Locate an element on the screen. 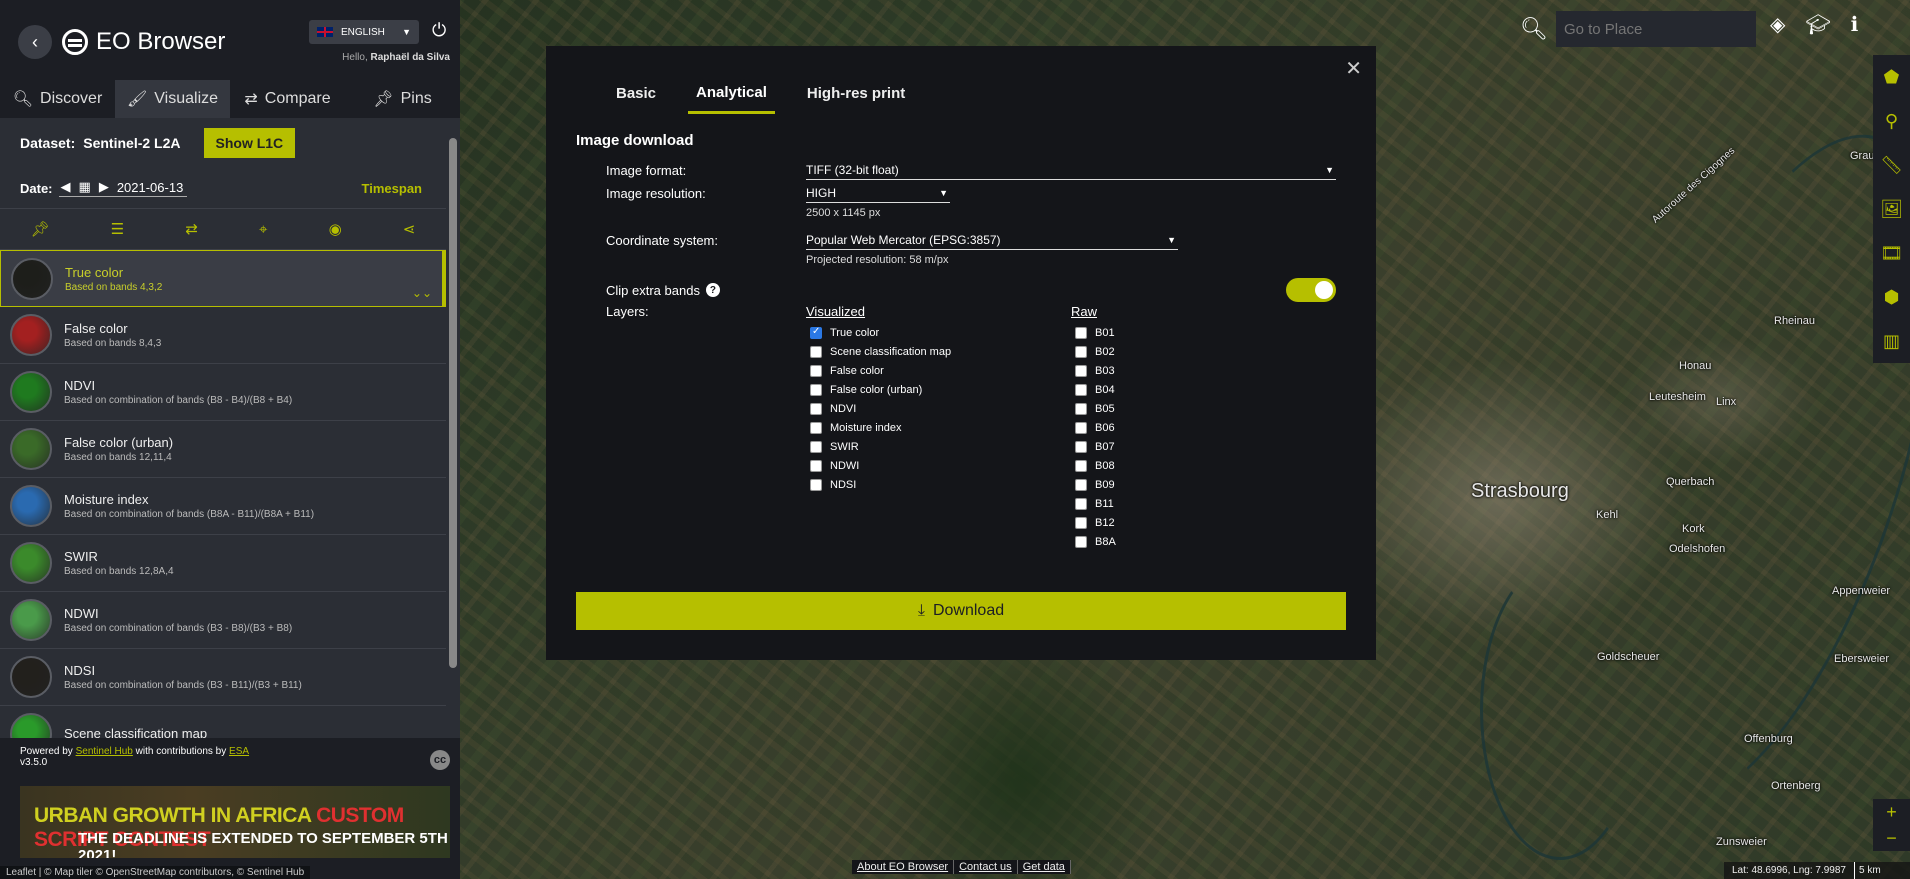 This screenshot has height=879, width=1910. raw-band-checkbox: B09 is located at coordinates (1205, 484).